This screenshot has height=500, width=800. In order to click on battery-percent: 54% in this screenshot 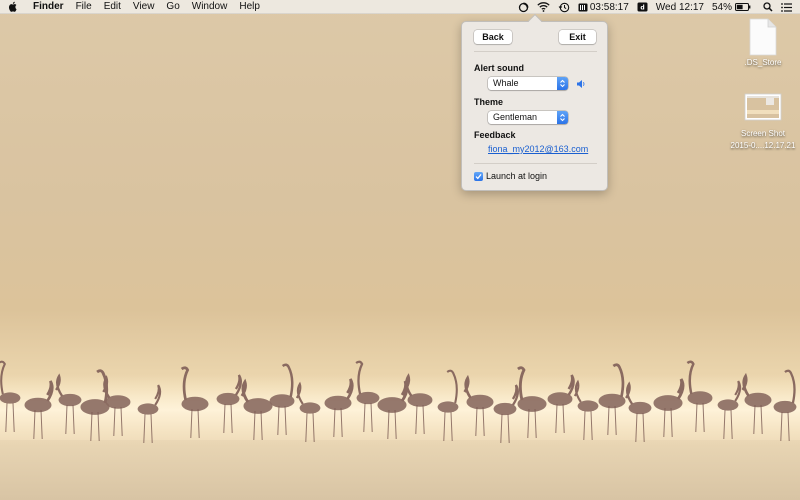, I will do `click(721, 7)`.